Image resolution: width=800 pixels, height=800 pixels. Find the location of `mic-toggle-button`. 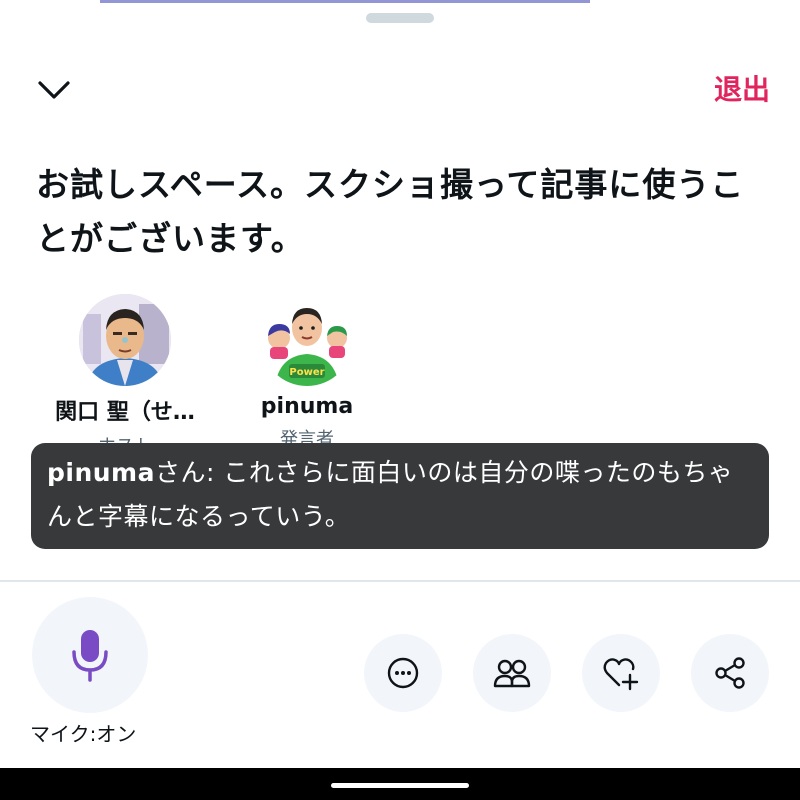

mic-toggle-button is located at coordinates (90, 655).